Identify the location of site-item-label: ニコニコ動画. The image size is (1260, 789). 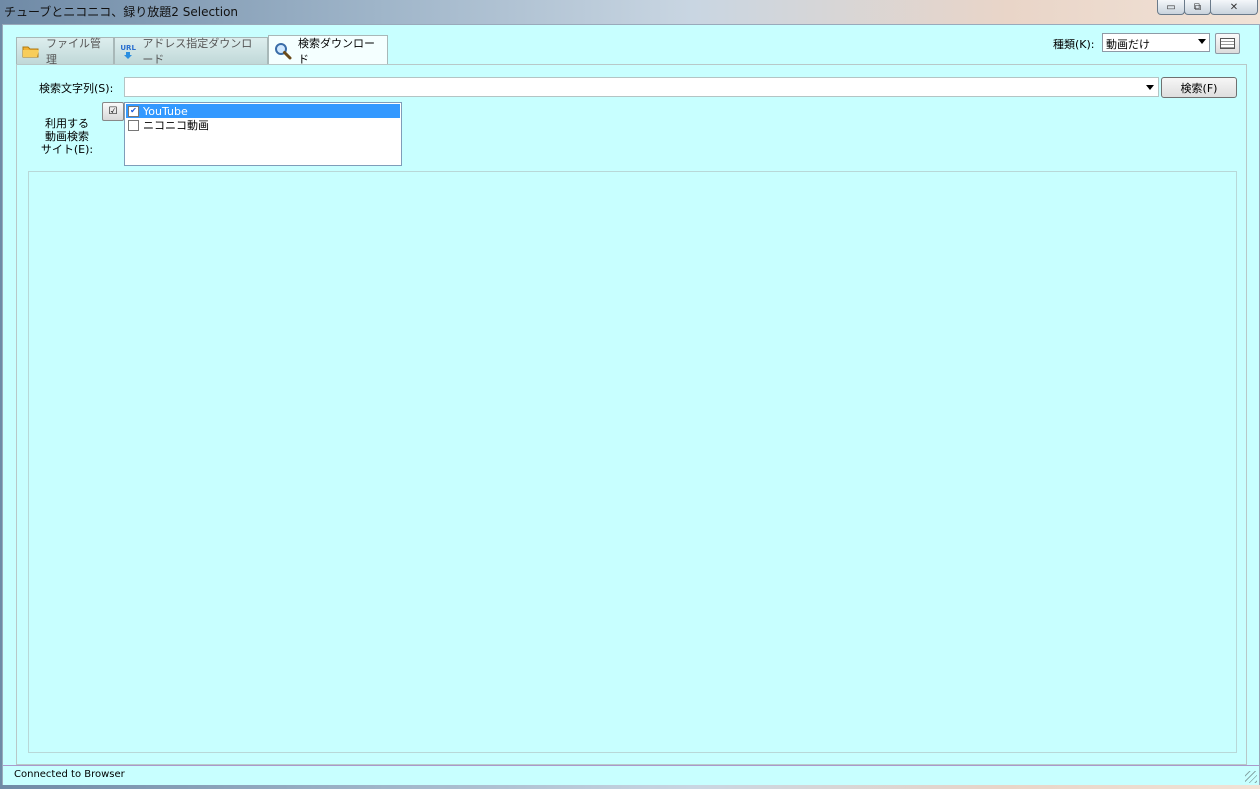
(176, 125).